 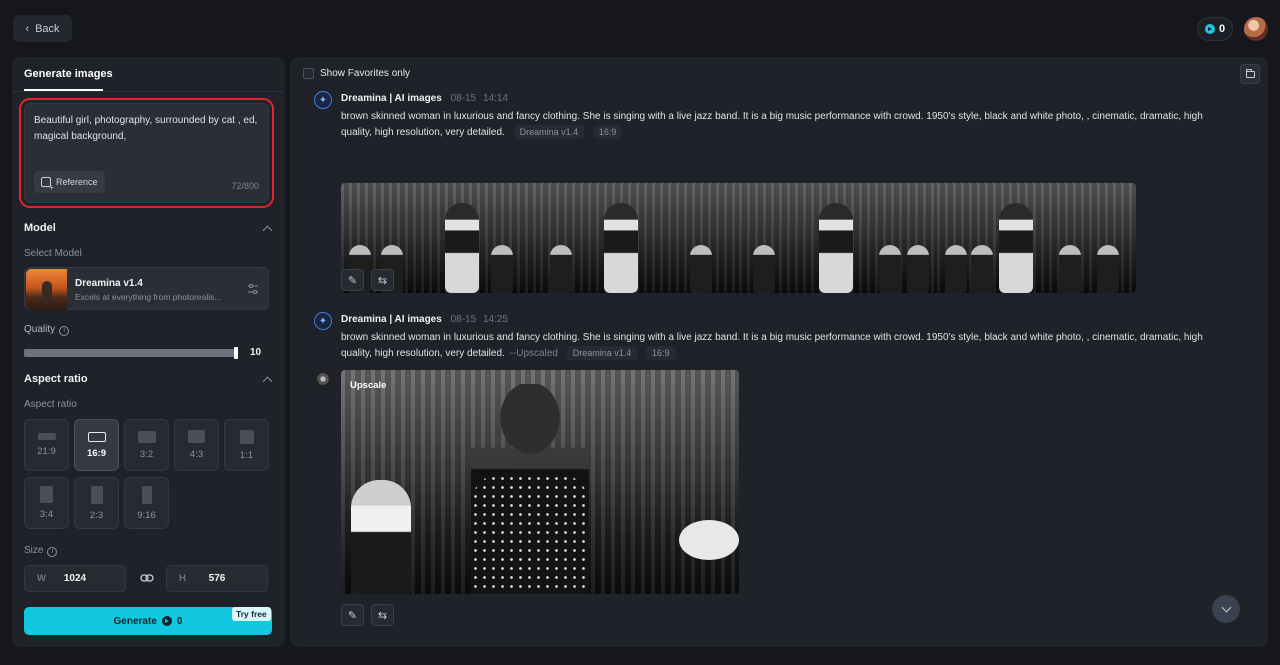 What do you see at coordinates (640, 28) in the screenshot?
I see `top-bar: ‹ Back 0` at bounding box center [640, 28].